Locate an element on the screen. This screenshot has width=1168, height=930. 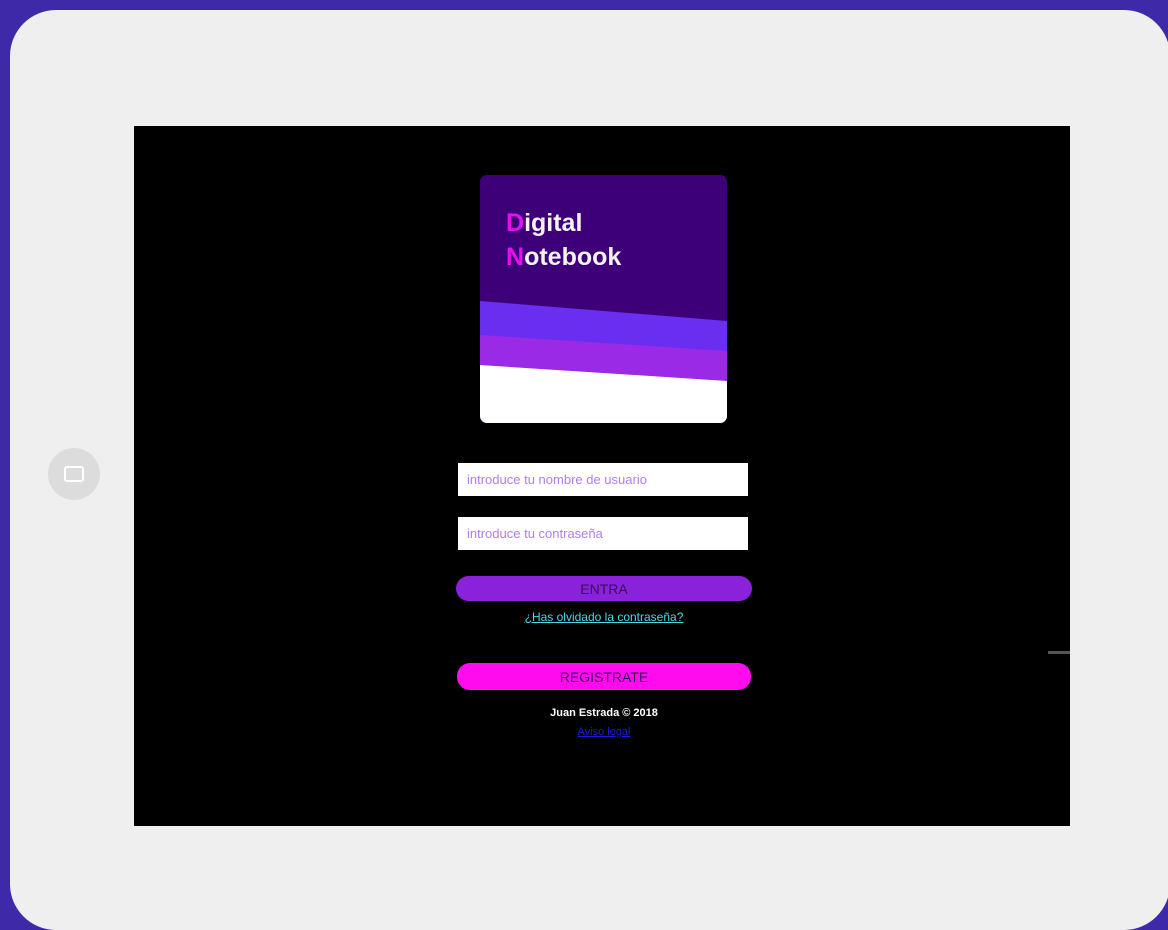
logo-initial-n: N is located at coordinates (515, 257).